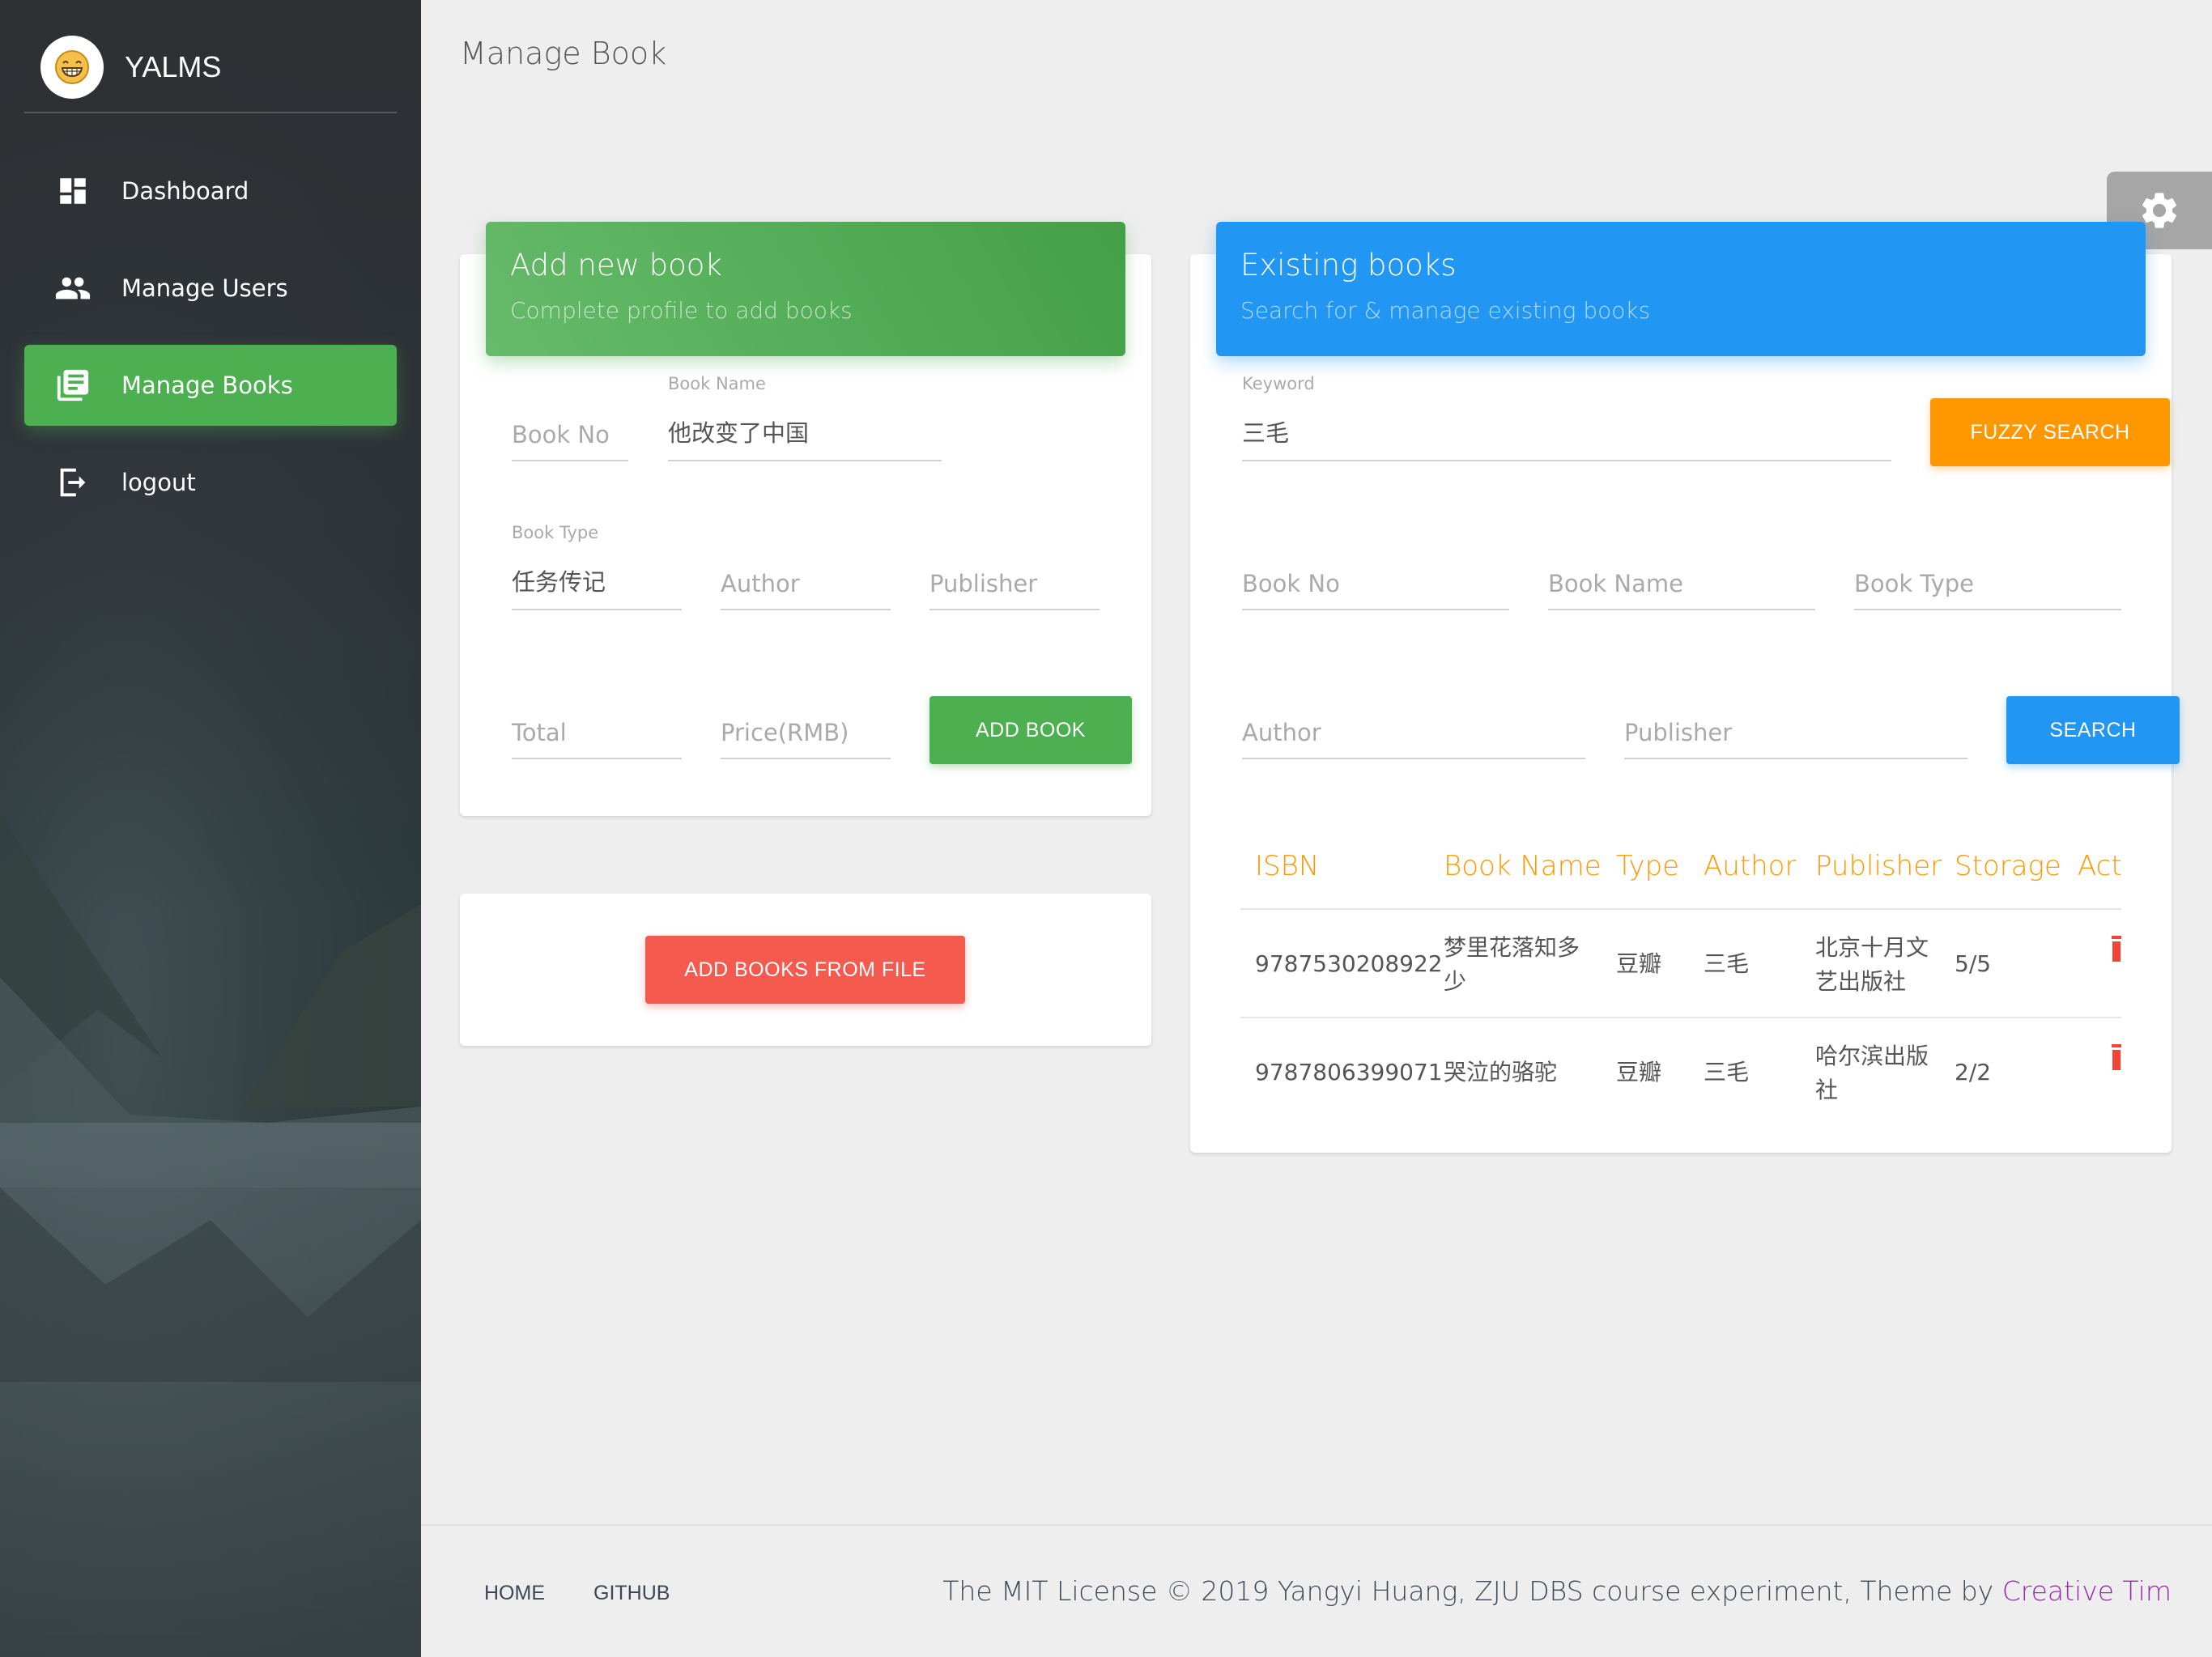 Image resolution: width=2212 pixels, height=1657 pixels. I want to click on search-book-name-field: Book Name, so click(1681, 583).